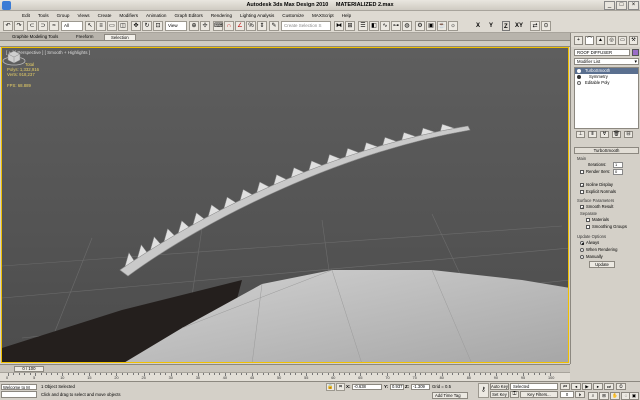 The height and width of the screenshot is (400, 640). Describe the element at coordinates (595, 172) in the screenshot. I see `render-iters-row: Render Iters:` at that location.